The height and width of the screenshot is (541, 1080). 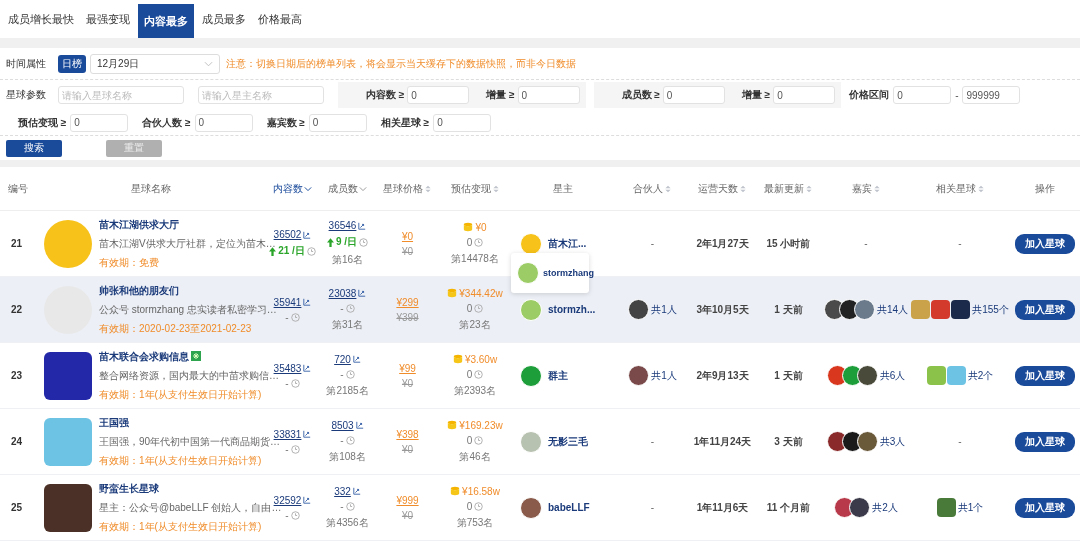 What do you see at coordinates (121, 95) in the screenshot?
I see `search-field: 请输入星球名称` at bounding box center [121, 95].